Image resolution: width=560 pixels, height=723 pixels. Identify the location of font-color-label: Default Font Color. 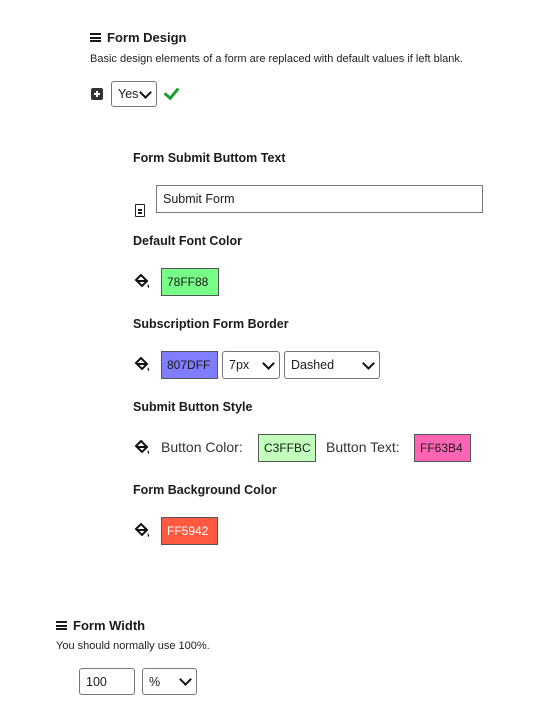
(188, 241).